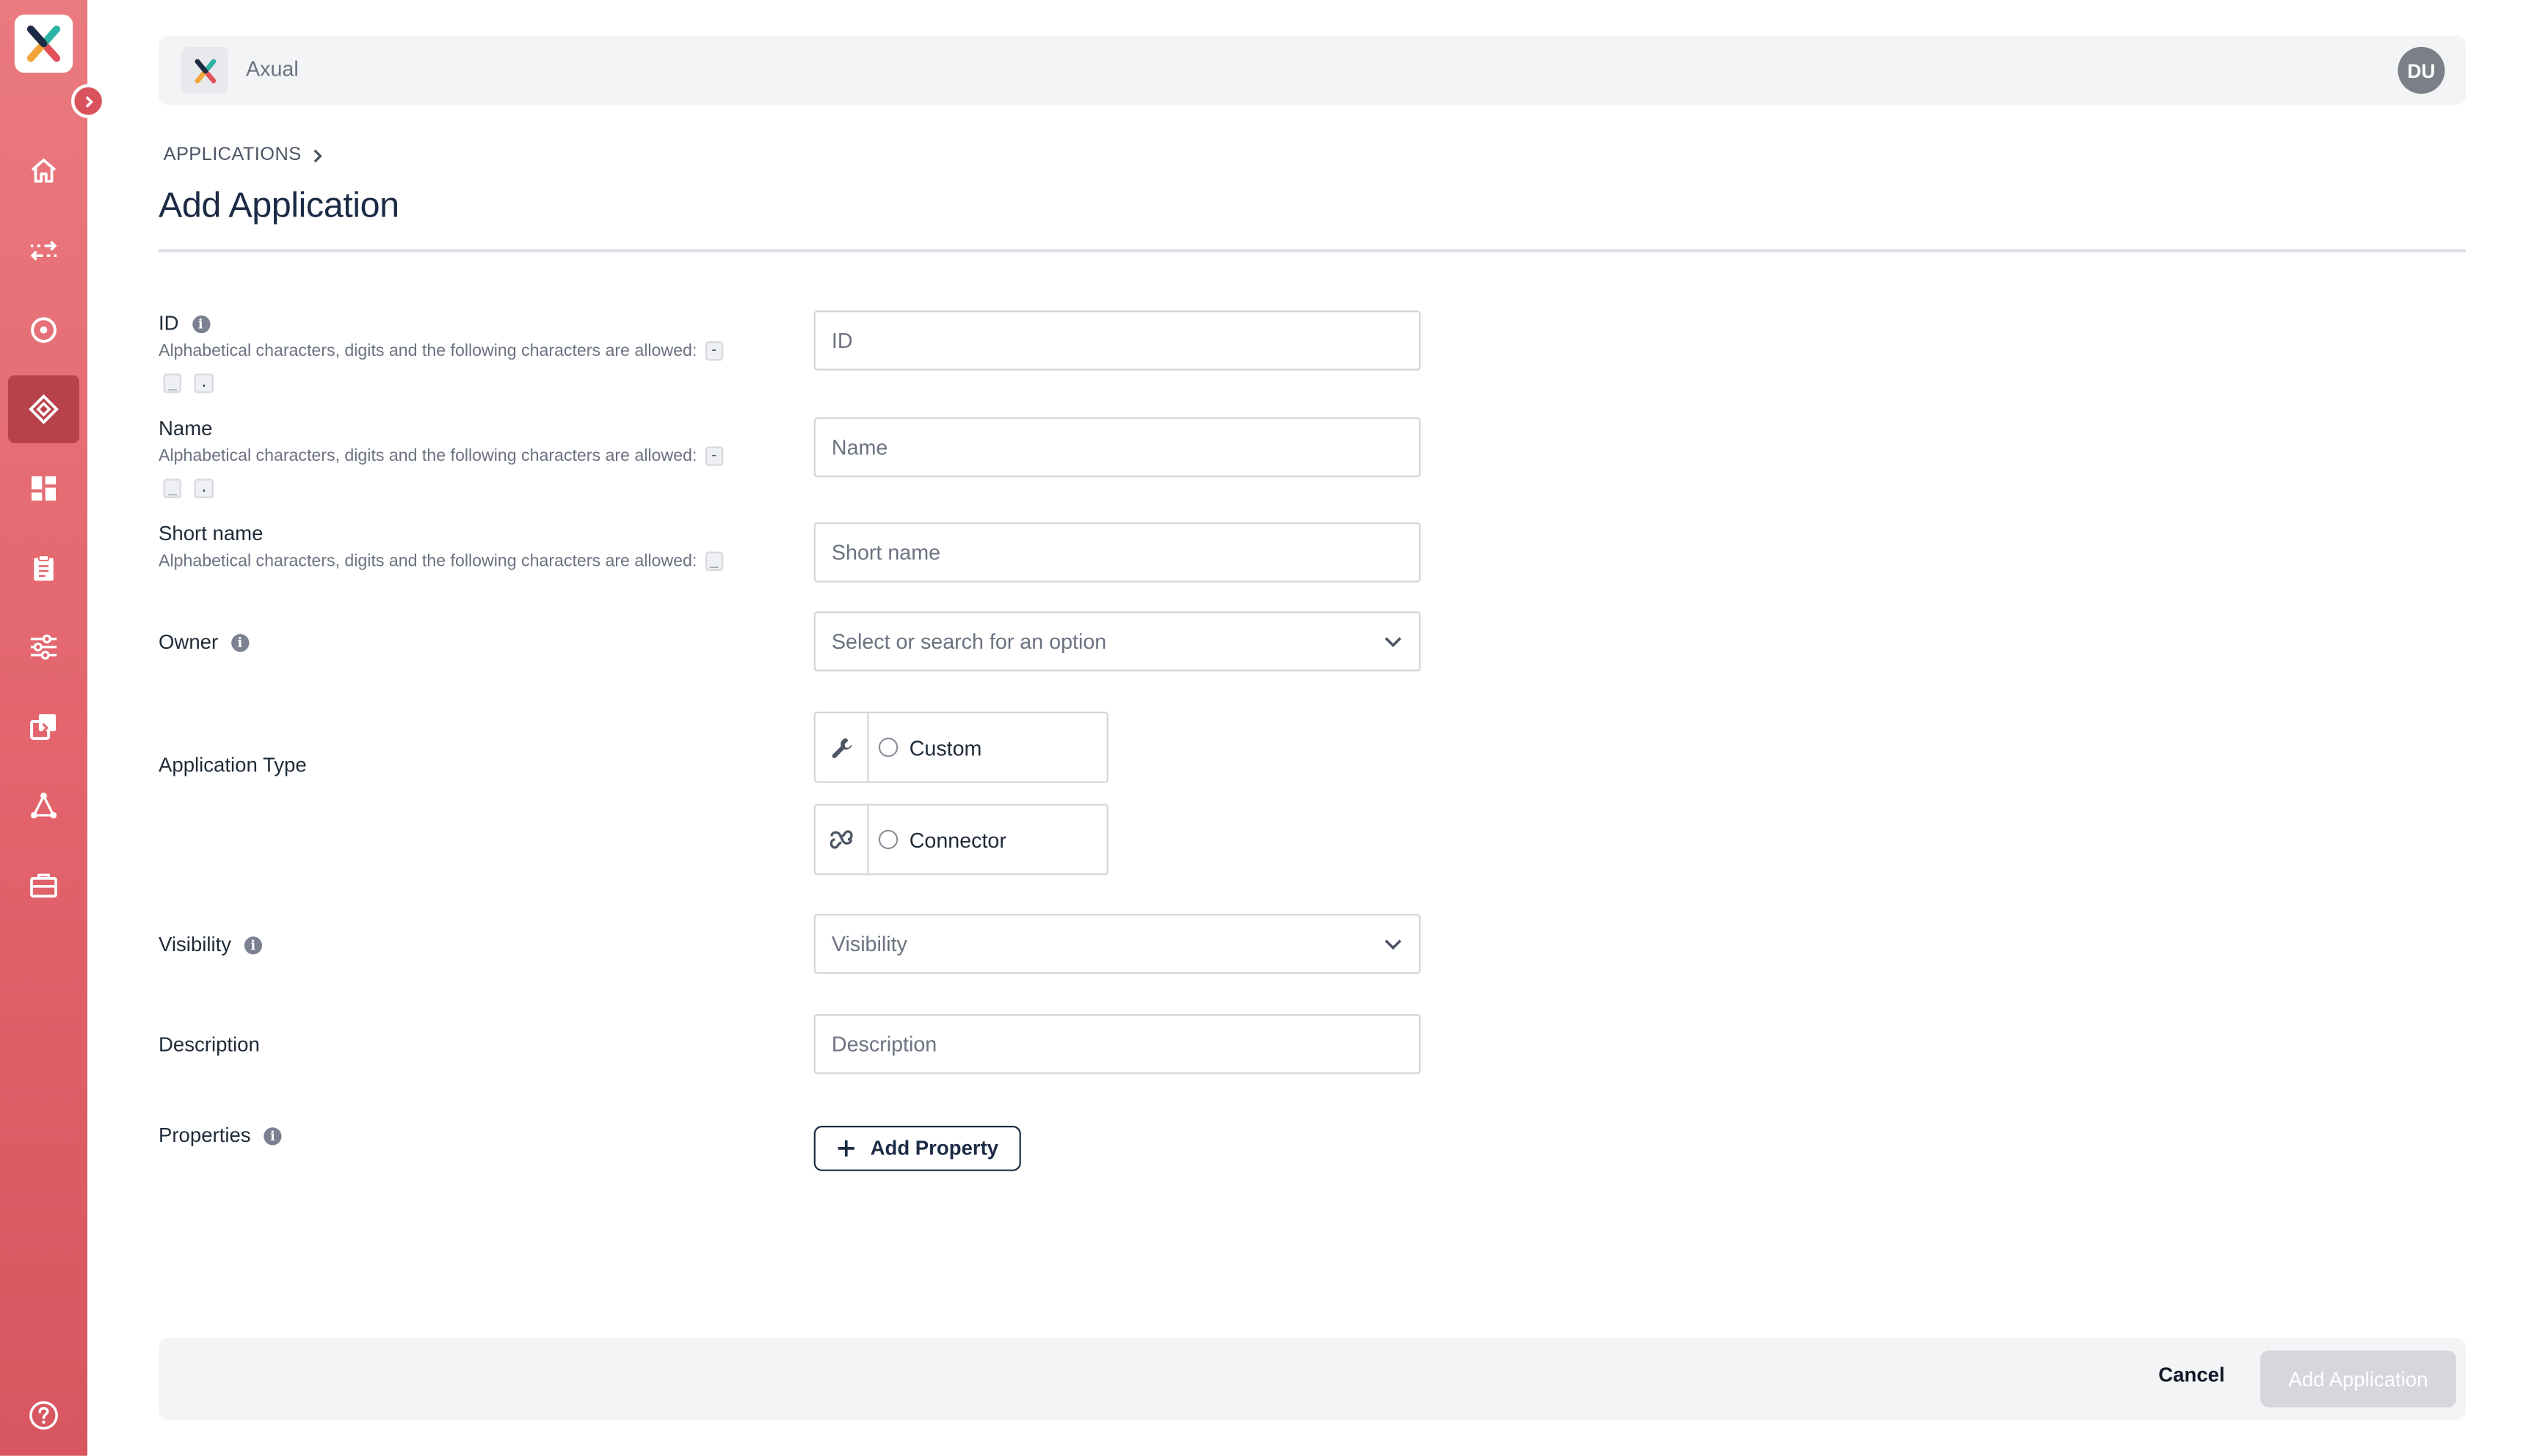  I want to click on description-label: Description, so click(209, 1045).